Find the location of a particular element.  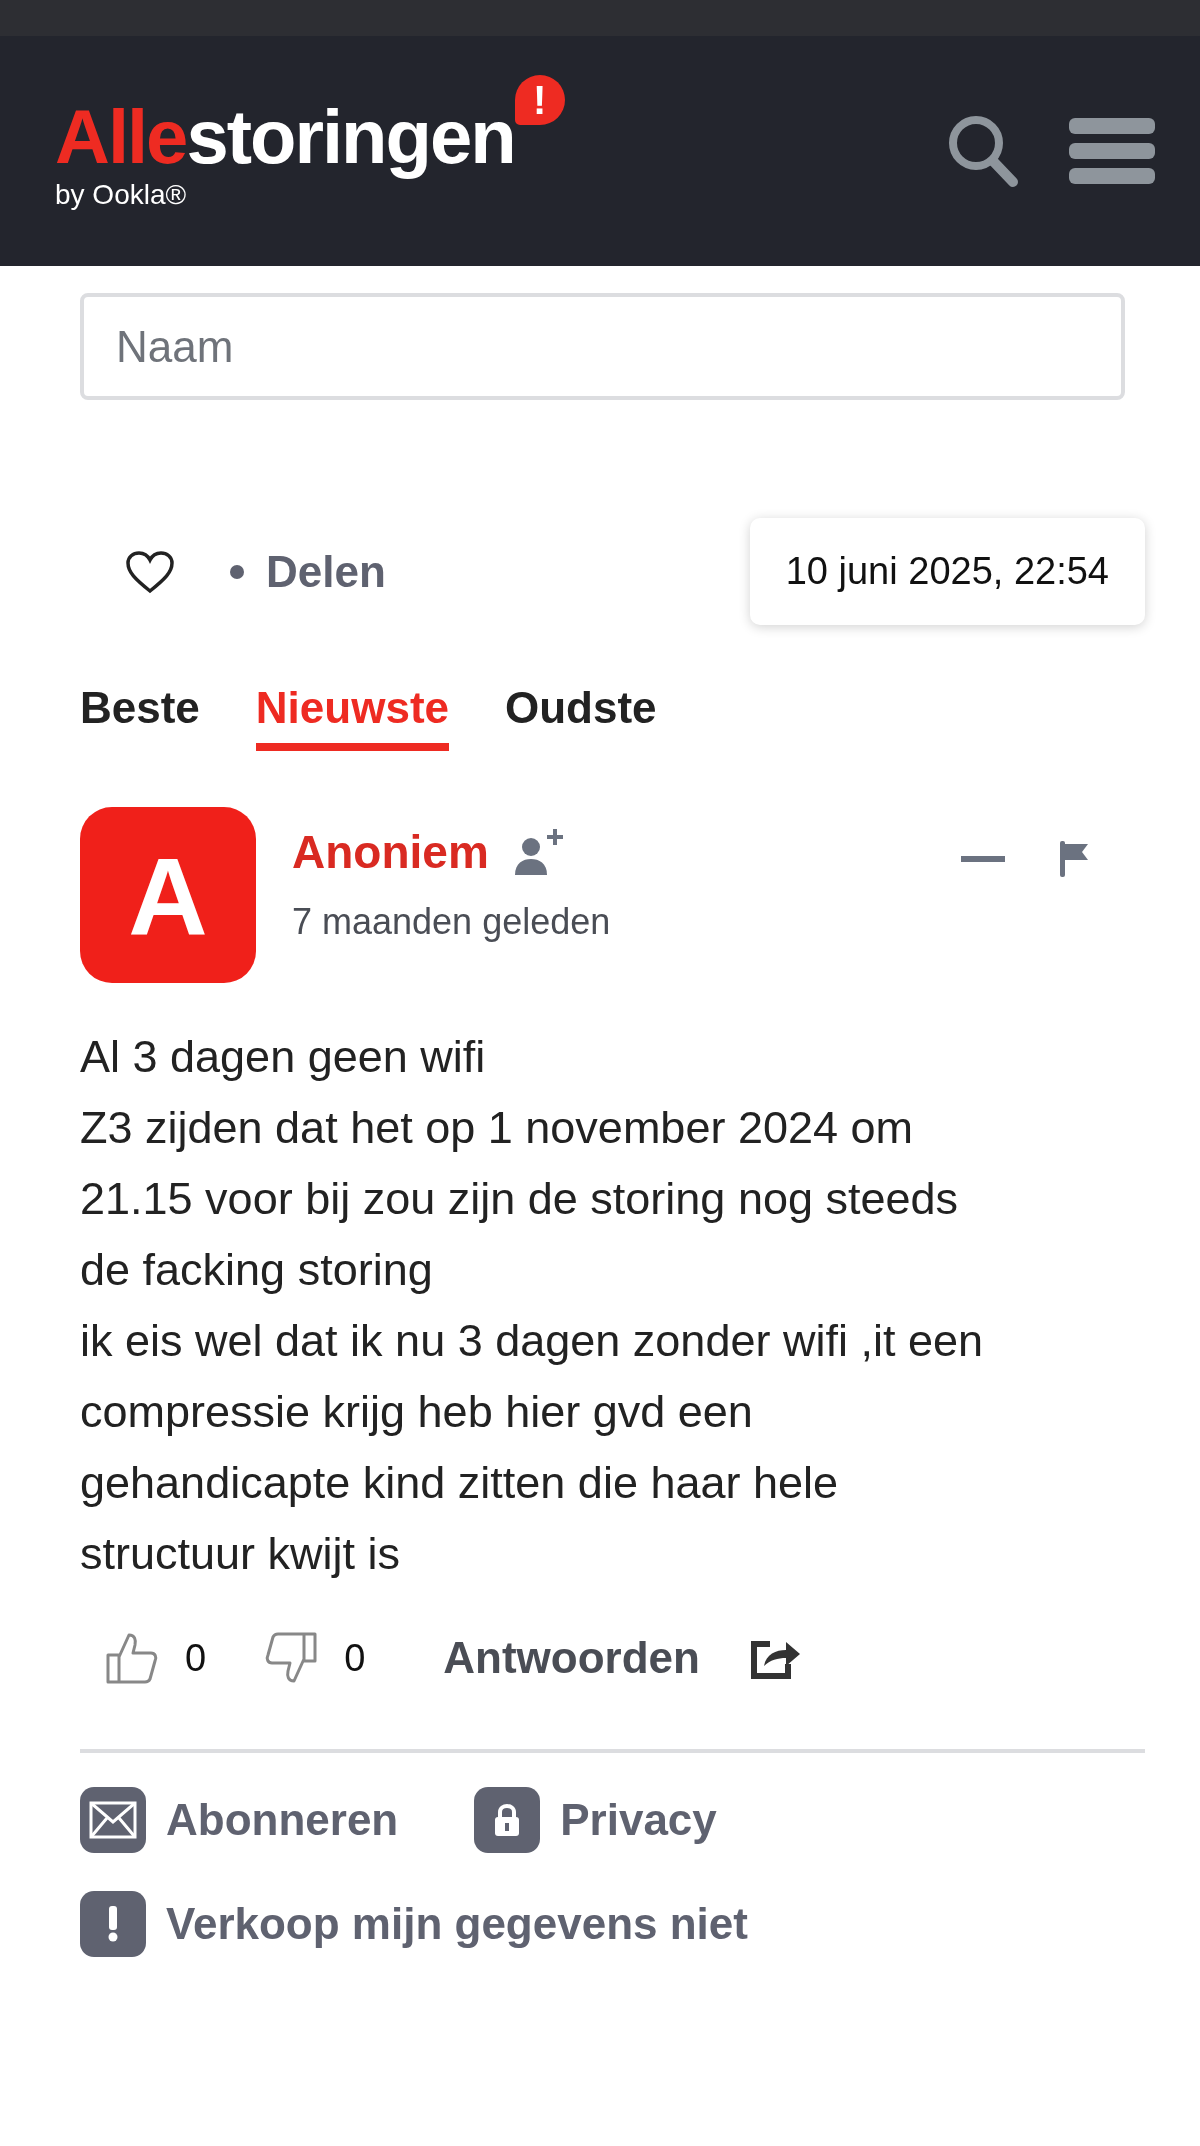

heart-icon is located at coordinates (150, 571).